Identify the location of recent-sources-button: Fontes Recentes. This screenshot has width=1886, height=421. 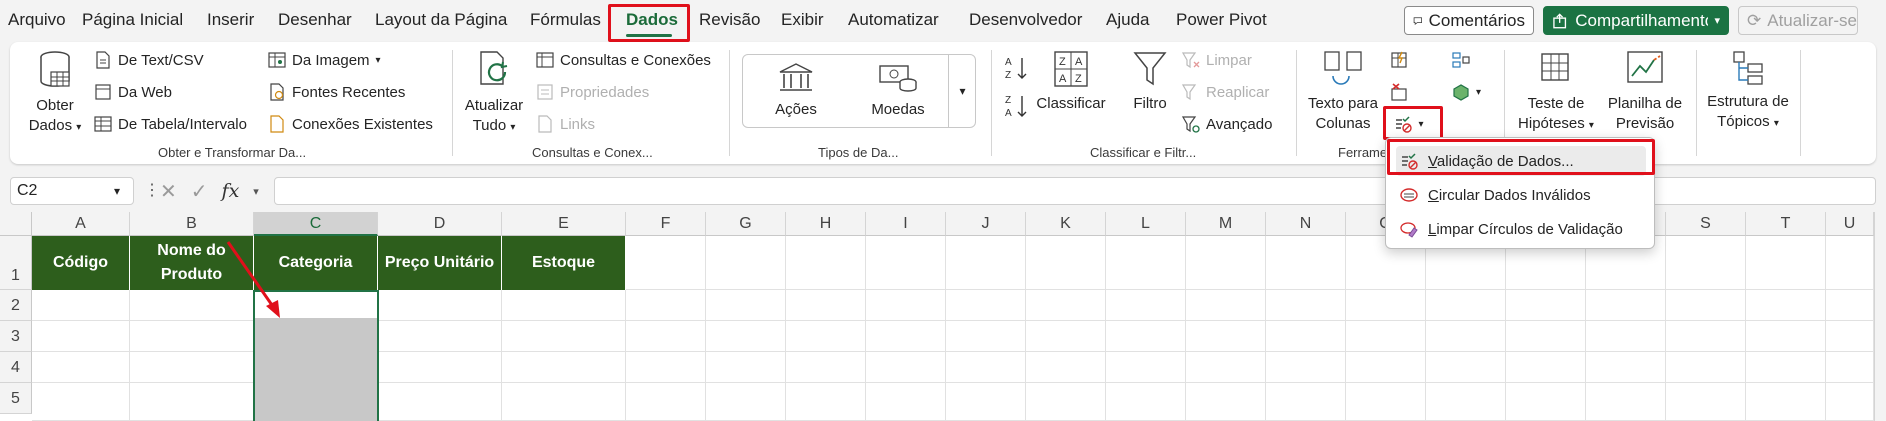
(336, 92).